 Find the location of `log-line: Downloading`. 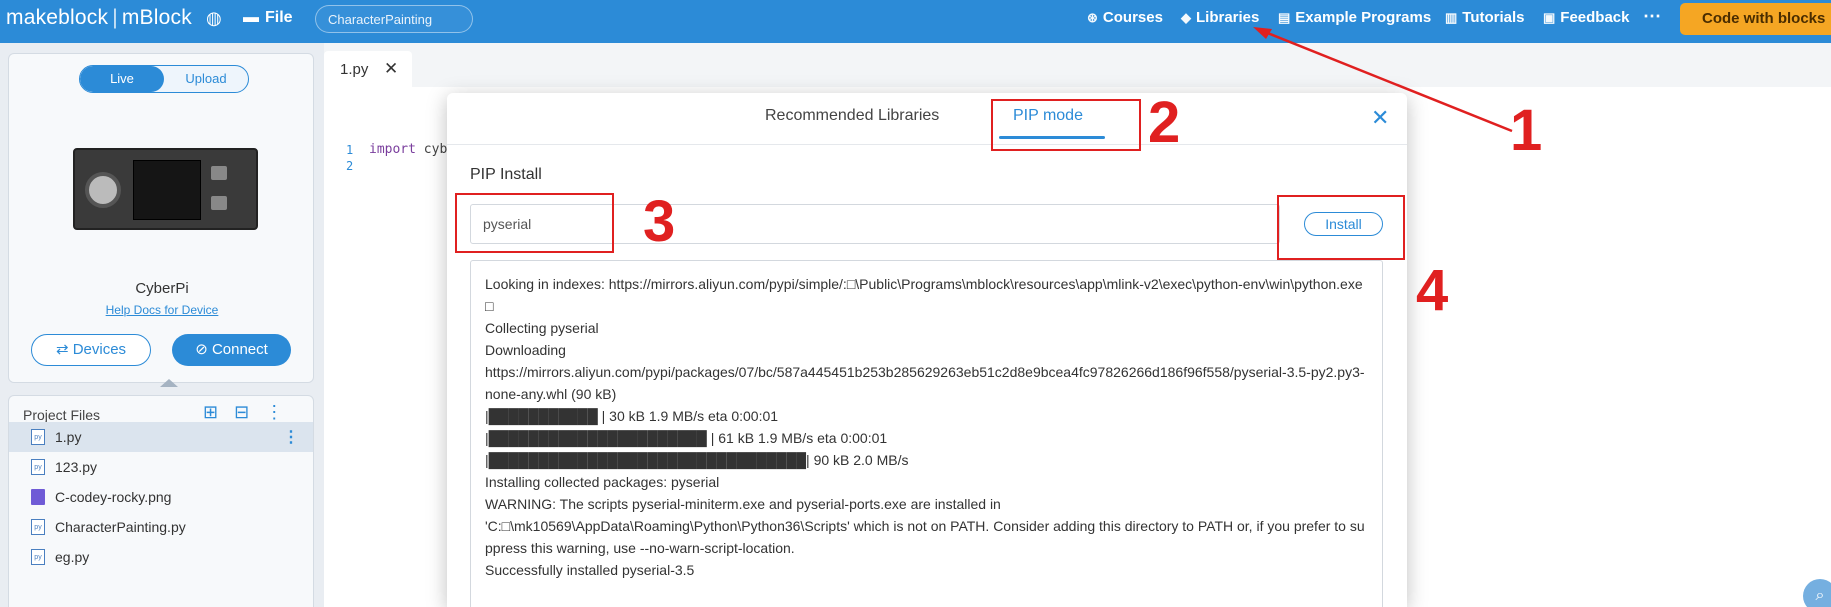

log-line: Downloading is located at coordinates (525, 350).